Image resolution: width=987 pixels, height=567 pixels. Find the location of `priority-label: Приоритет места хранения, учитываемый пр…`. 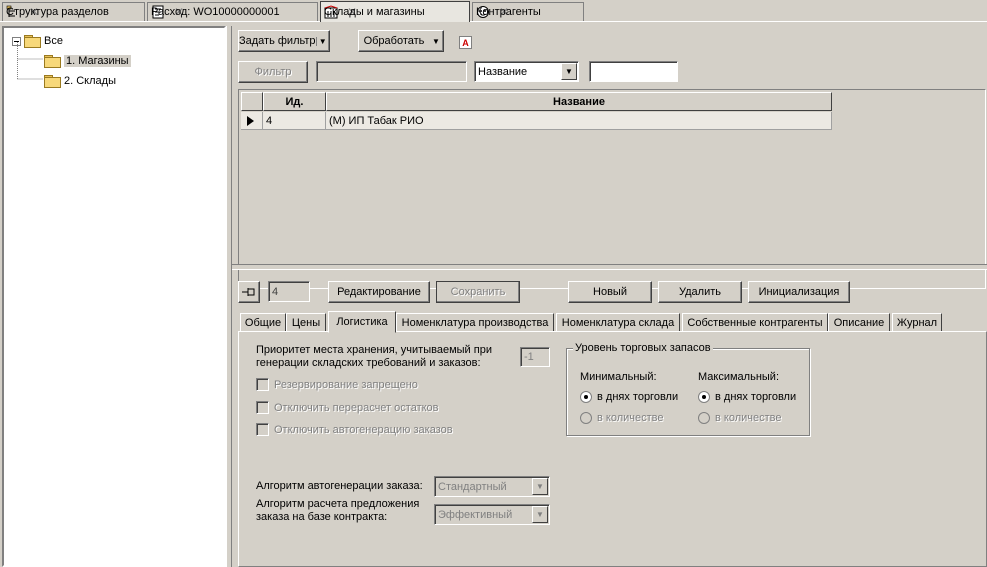

priority-label: Приоритет места хранения, учитываемый пр… is located at coordinates (374, 350).